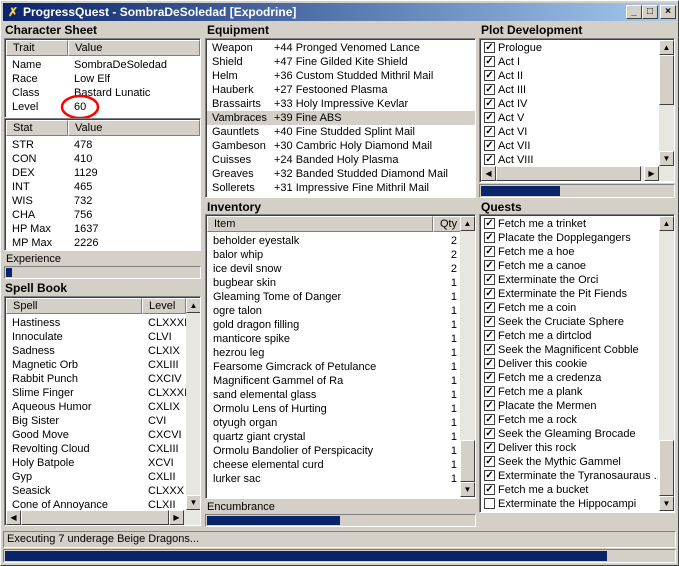 Image resolution: width=679 pixels, height=566 pixels. I want to click on quest-row: ✓ Fetch me a credenza, so click(570, 378).